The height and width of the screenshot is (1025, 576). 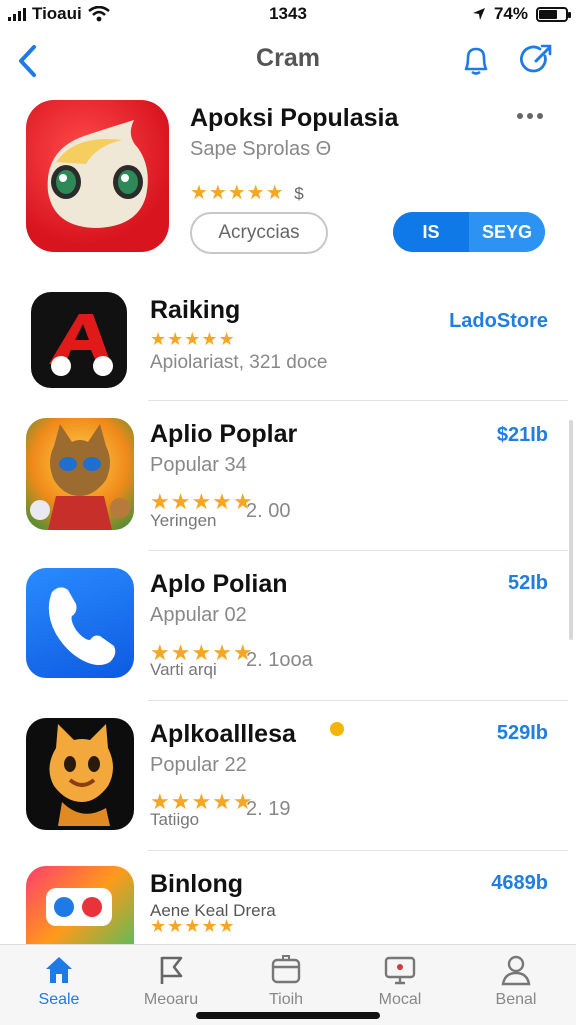 What do you see at coordinates (522, 733) in the screenshot?
I see `list-item-price: 529Ib` at bounding box center [522, 733].